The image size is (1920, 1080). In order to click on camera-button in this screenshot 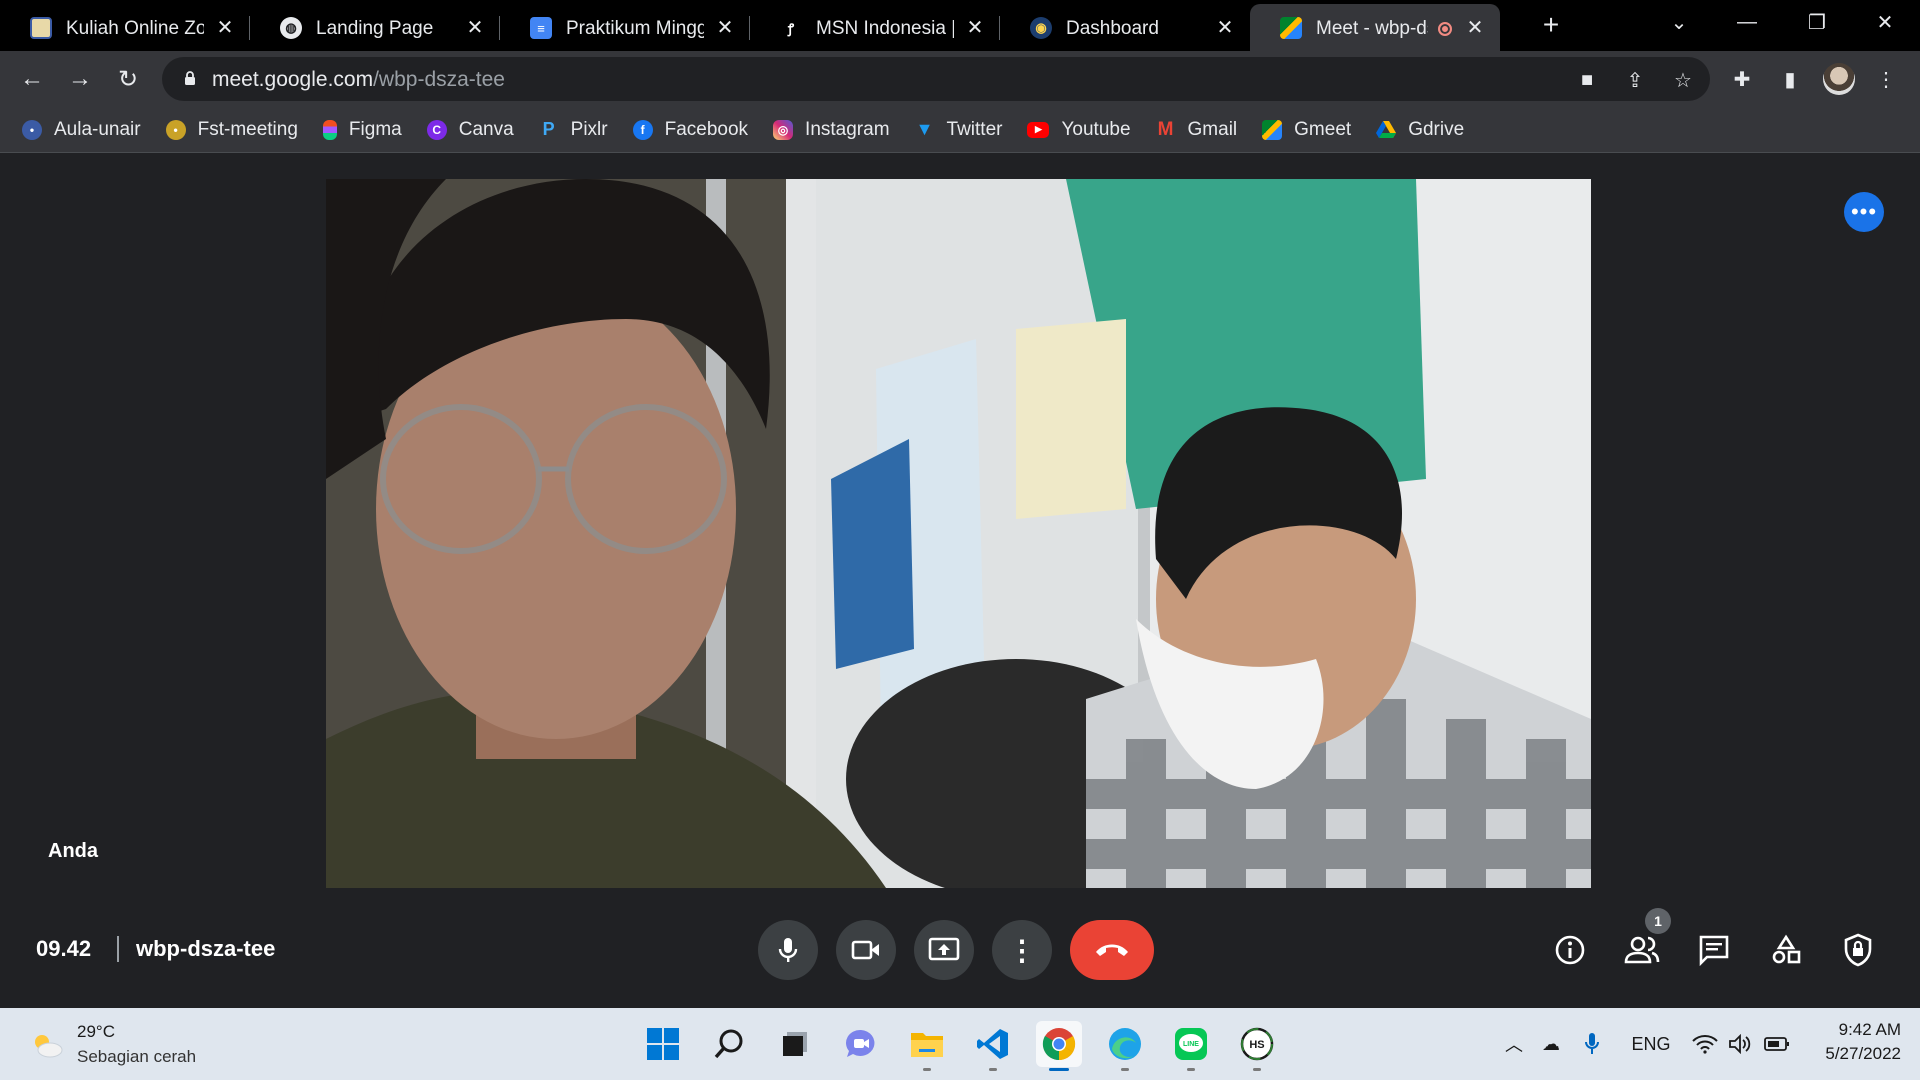, I will do `click(866, 950)`.